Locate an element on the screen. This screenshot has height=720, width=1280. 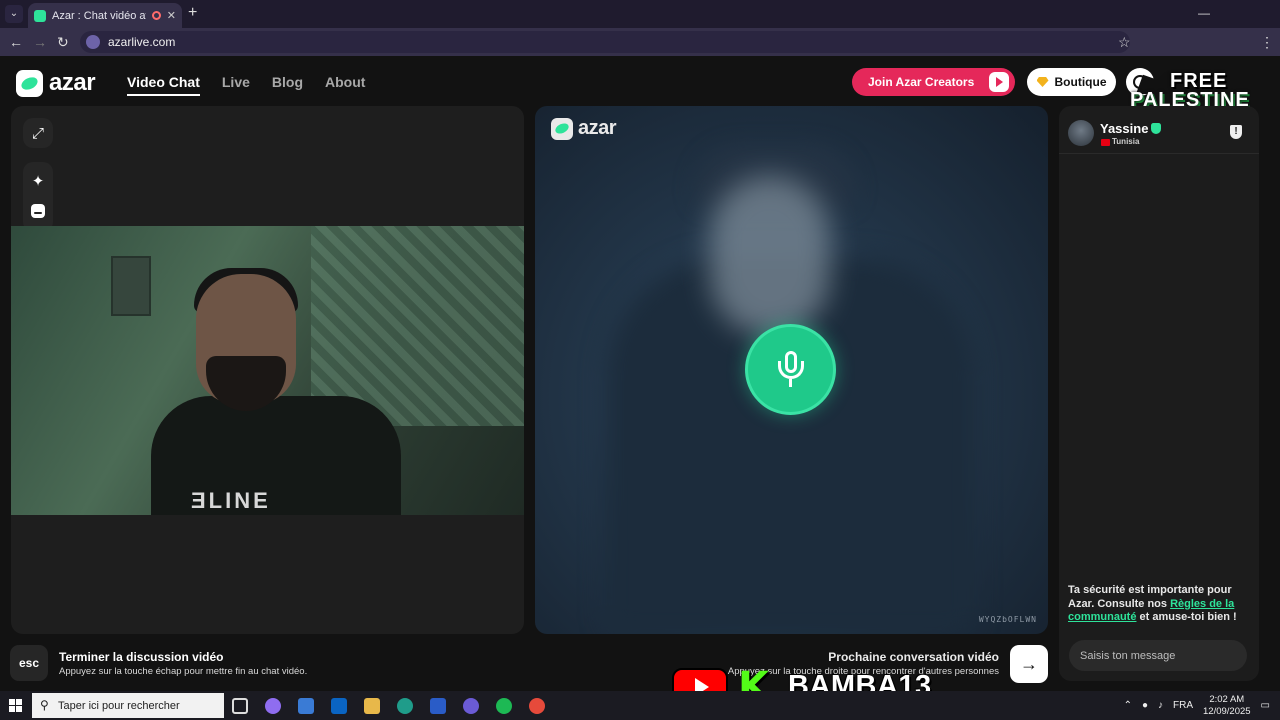
boutique-label: Boutique is located at coordinates (1080, 82).